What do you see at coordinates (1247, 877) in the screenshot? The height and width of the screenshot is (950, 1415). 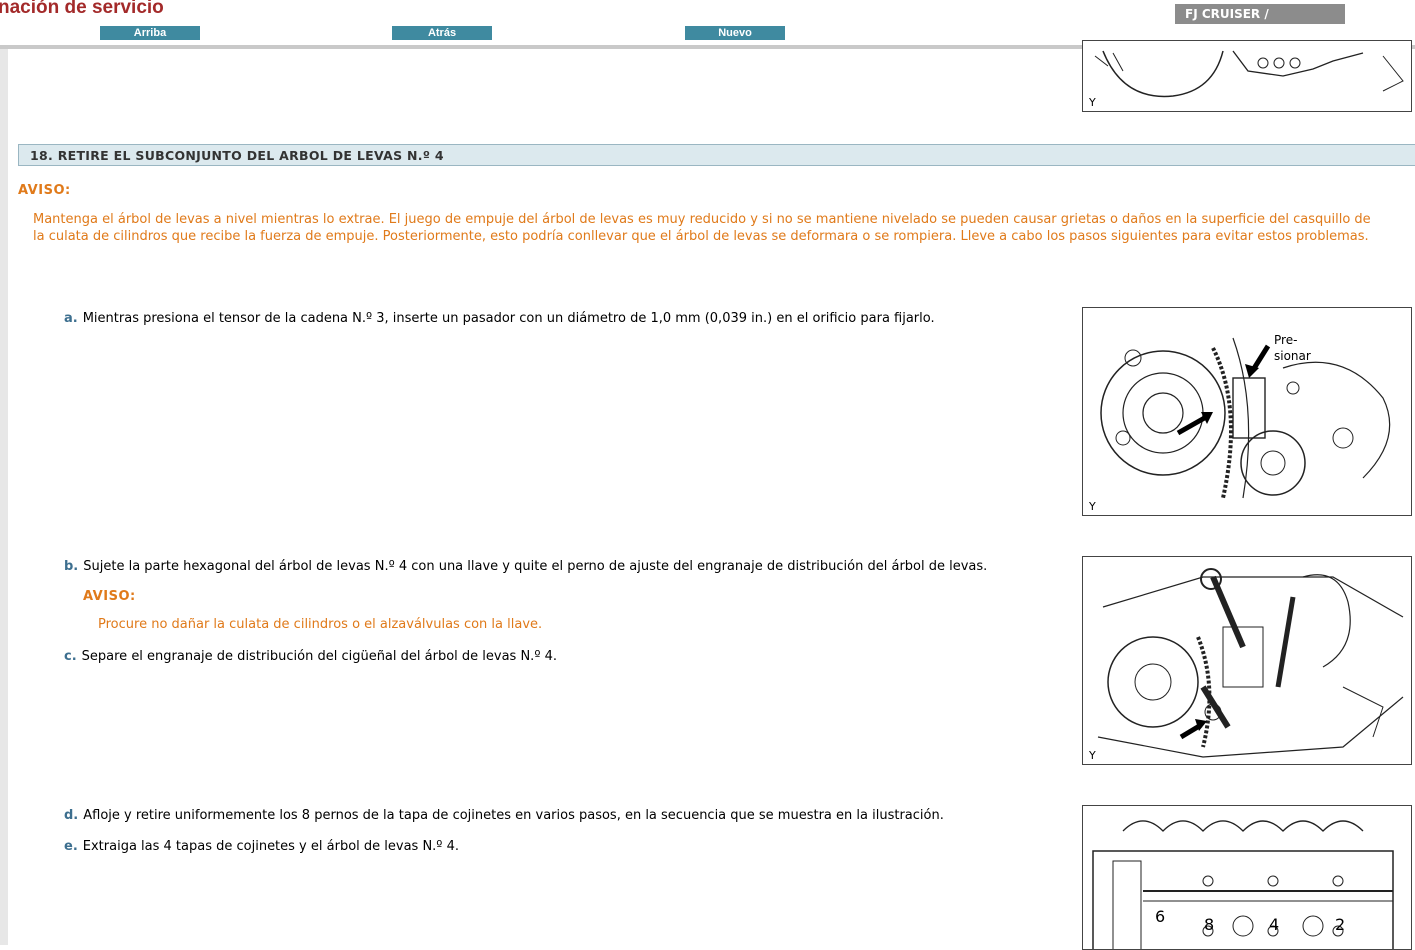 I see `illustration-bearing-cap-sequence: 6 8 4 2` at bounding box center [1247, 877].